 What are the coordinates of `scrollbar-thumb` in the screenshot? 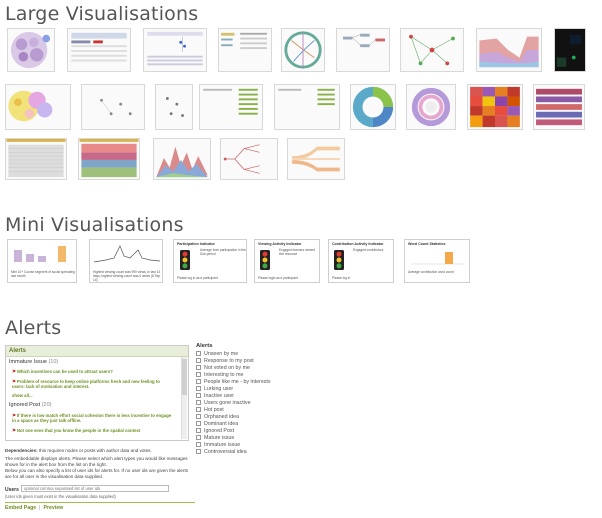 It's located at (184, 377).